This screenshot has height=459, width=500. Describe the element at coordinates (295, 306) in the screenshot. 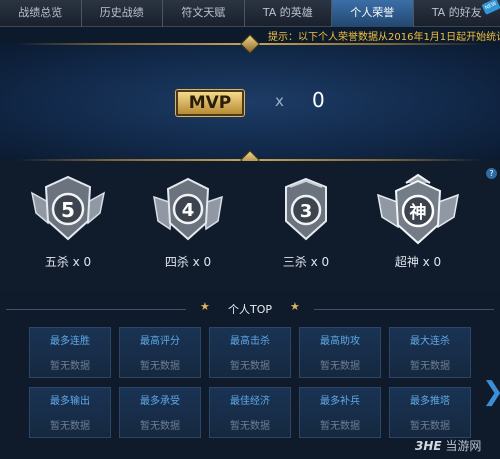

I see `star-icon: ★` at that location.